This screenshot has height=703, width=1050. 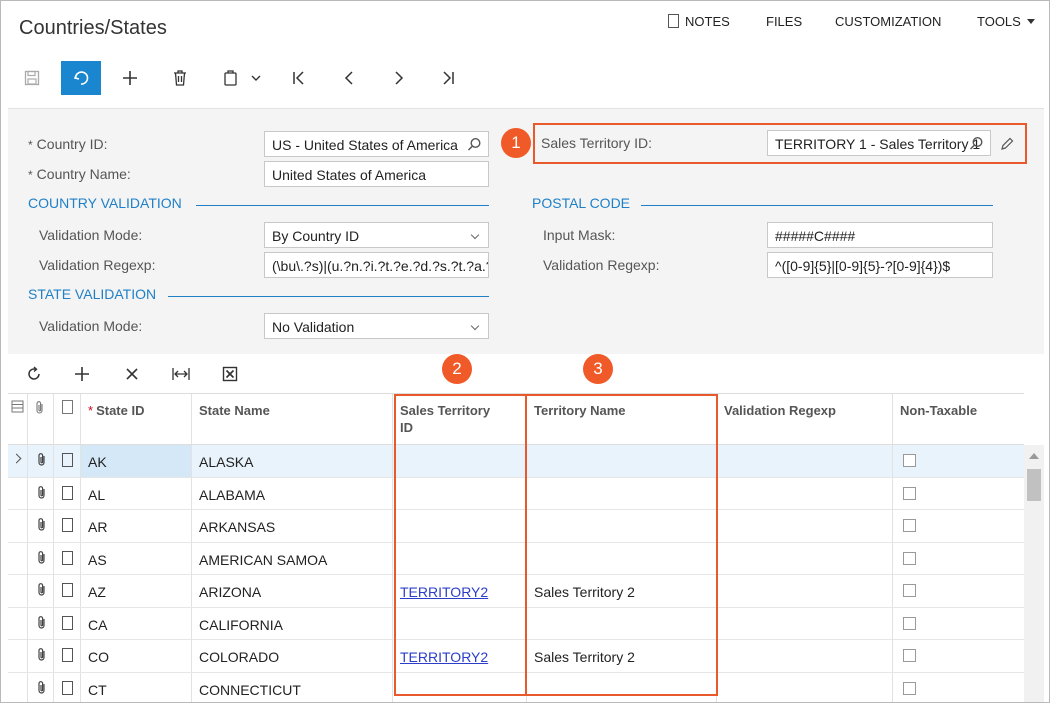 I want to click on copy-paste-button, so click(x=241, y=78).